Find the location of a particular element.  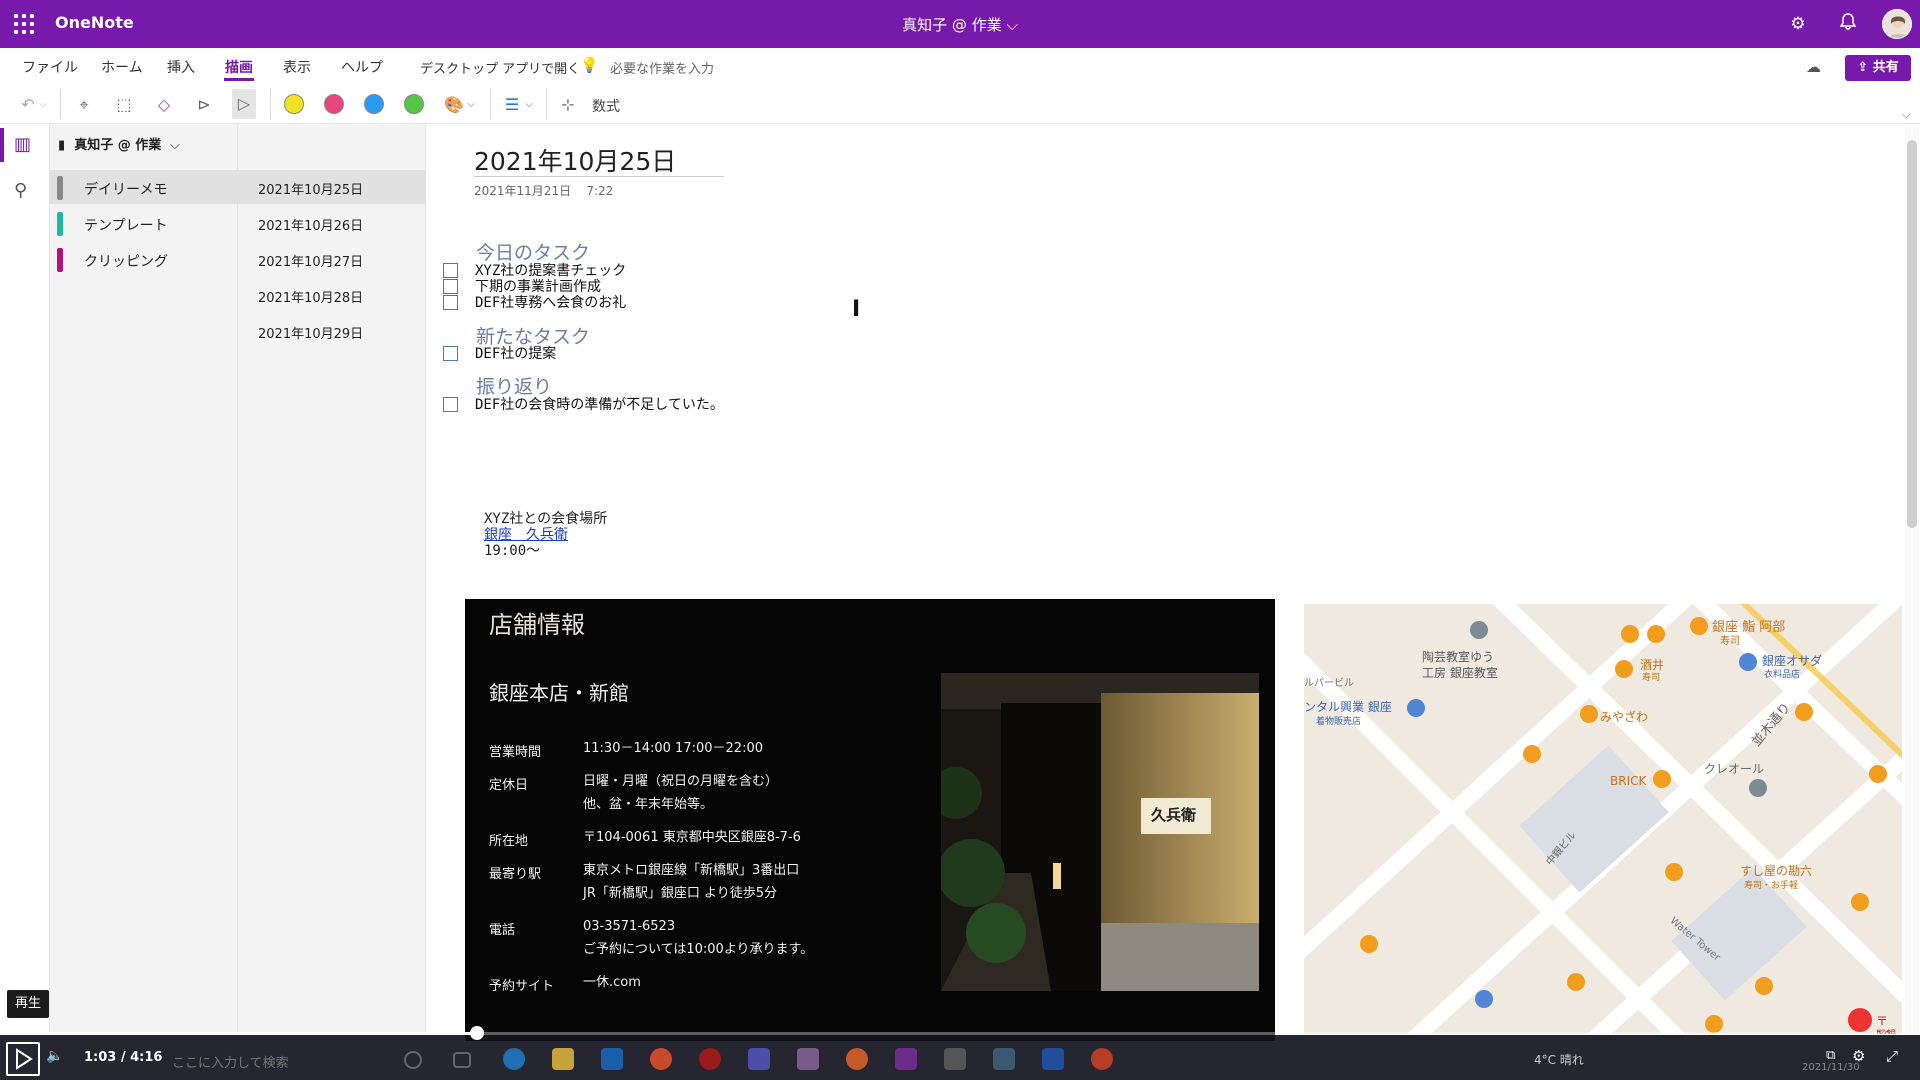

map-label: クレオール is located at coordinates (1734, 769).